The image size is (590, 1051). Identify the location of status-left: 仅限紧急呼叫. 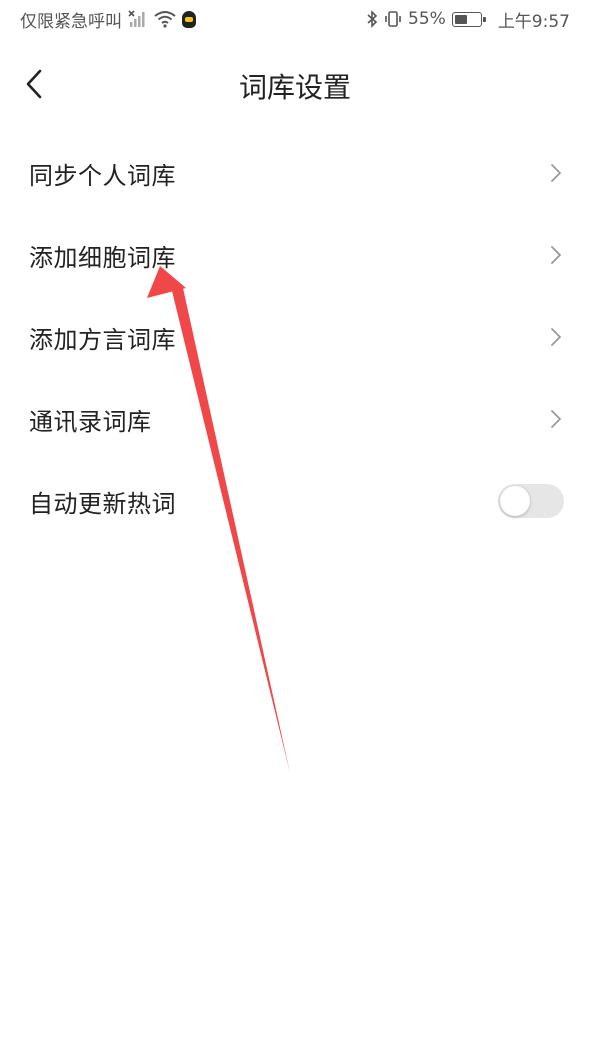
(108, 19).